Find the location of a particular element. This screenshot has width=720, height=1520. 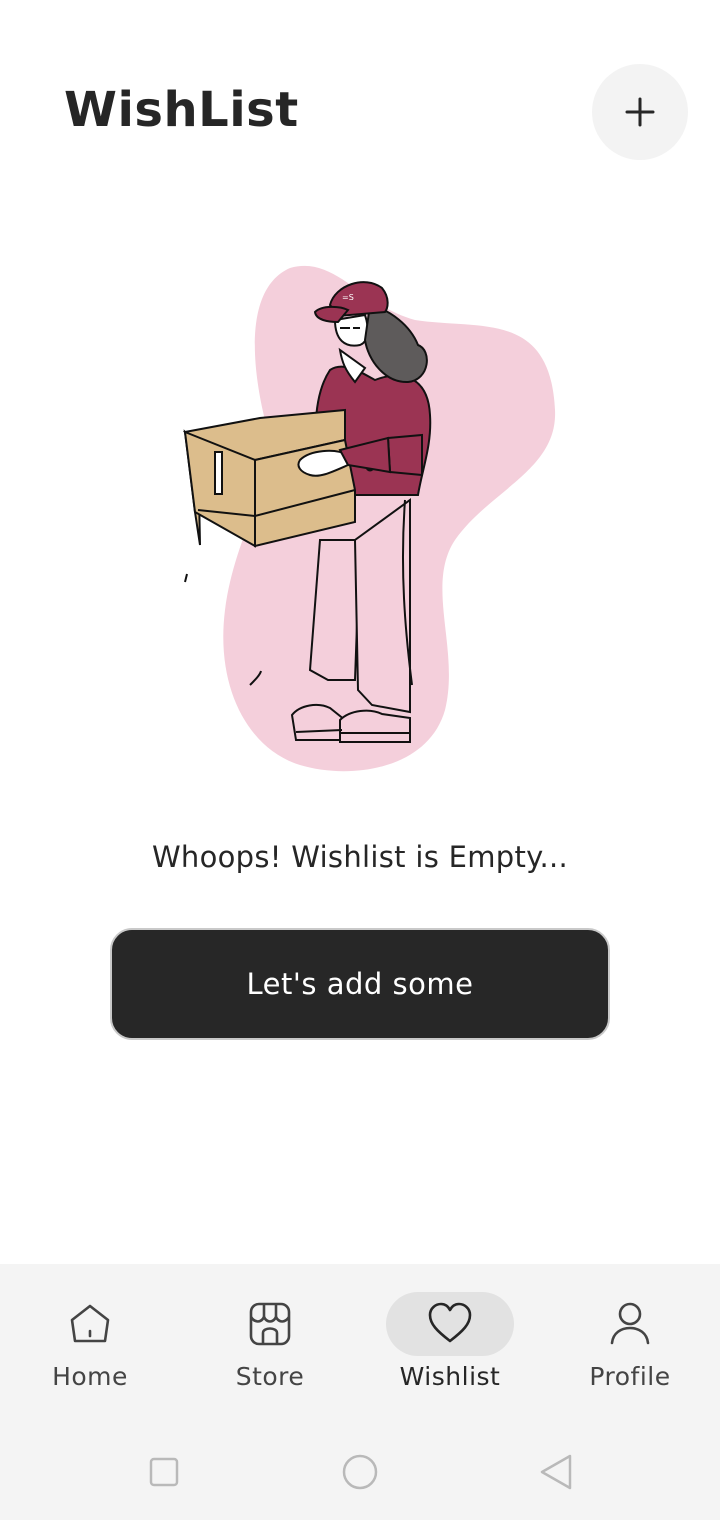

nav-label-profile: Profile is located at coordinates (630, 1376).